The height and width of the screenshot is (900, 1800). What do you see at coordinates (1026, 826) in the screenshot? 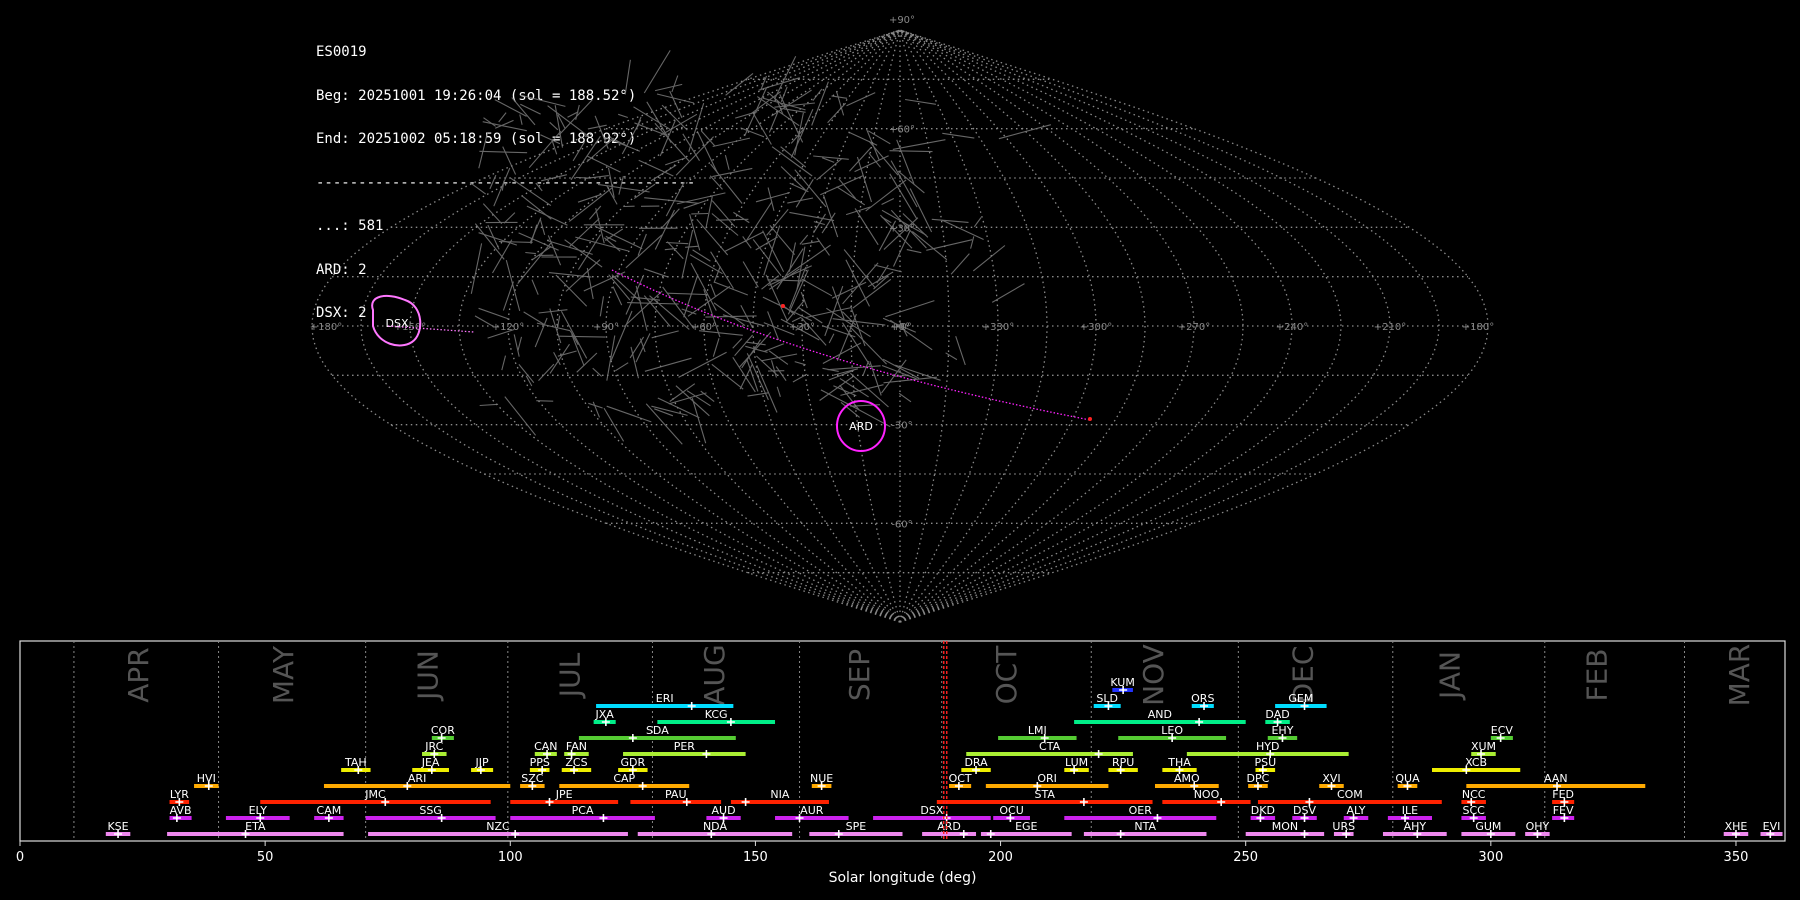
I see `shower-label: EGE` at bounding box center [1026, 826].